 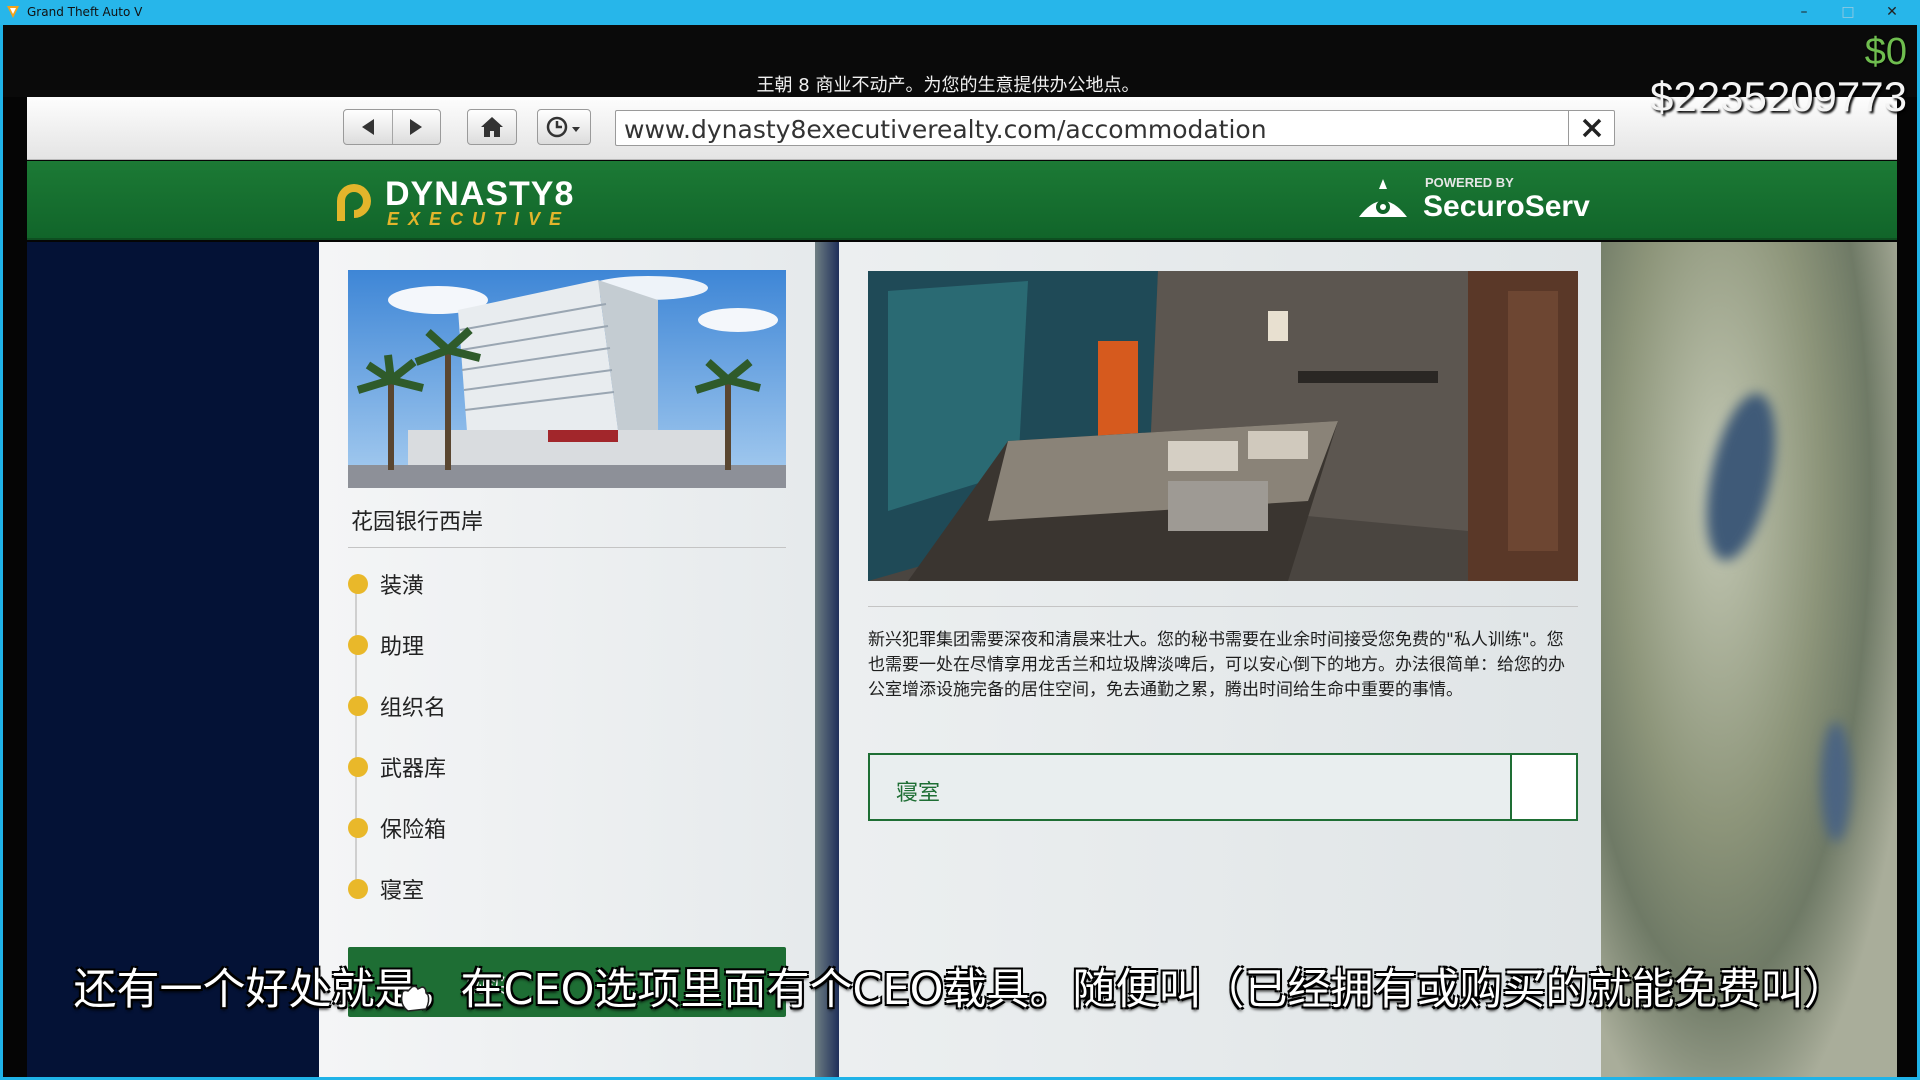 I want to click on feature-item-vault: 保险箱, so click(x=397, y=828).